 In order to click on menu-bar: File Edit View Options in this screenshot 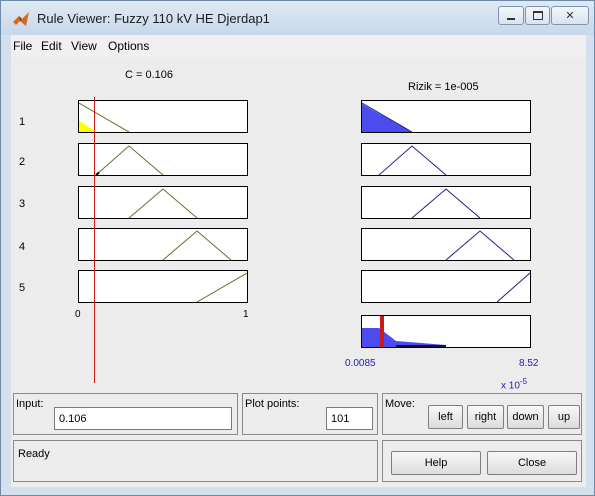, I will do `click(298, 46)`.